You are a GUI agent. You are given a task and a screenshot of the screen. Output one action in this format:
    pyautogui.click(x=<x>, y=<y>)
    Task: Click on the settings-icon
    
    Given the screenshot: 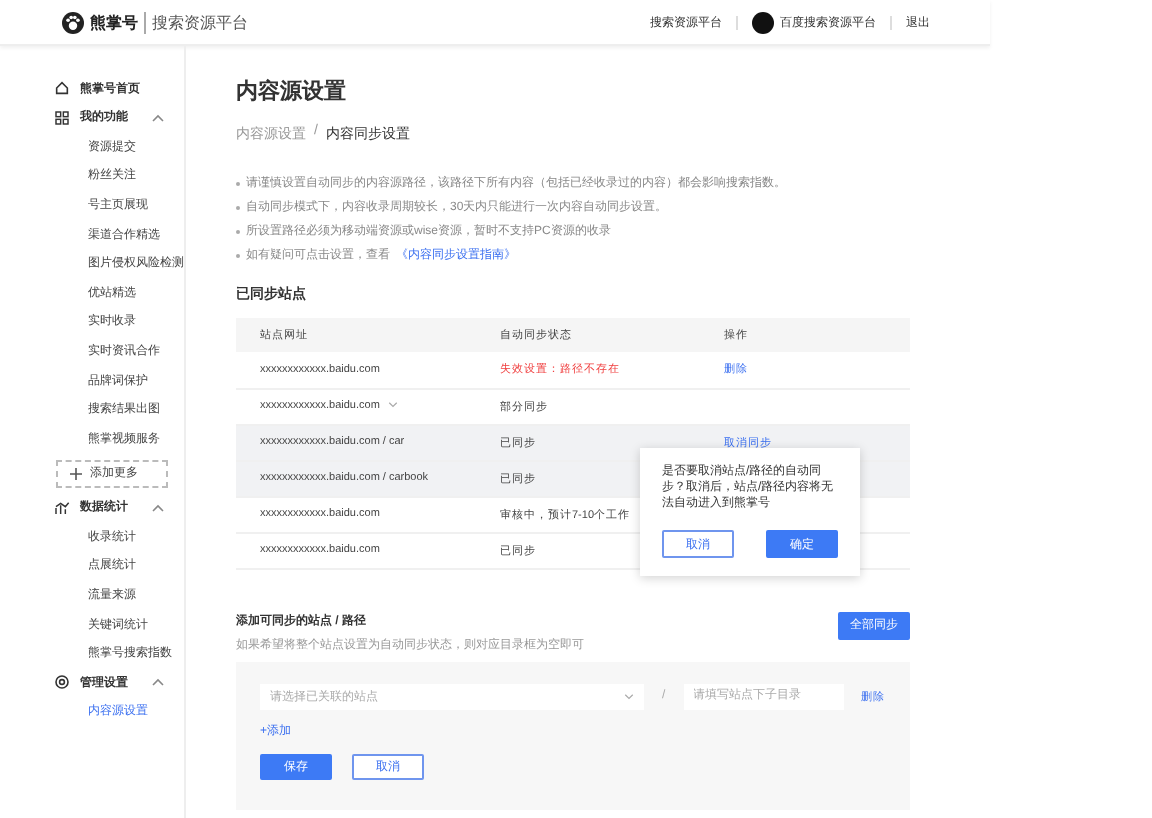 What is the action you would take?
    pyautogui.click(x=62, y=682)
    